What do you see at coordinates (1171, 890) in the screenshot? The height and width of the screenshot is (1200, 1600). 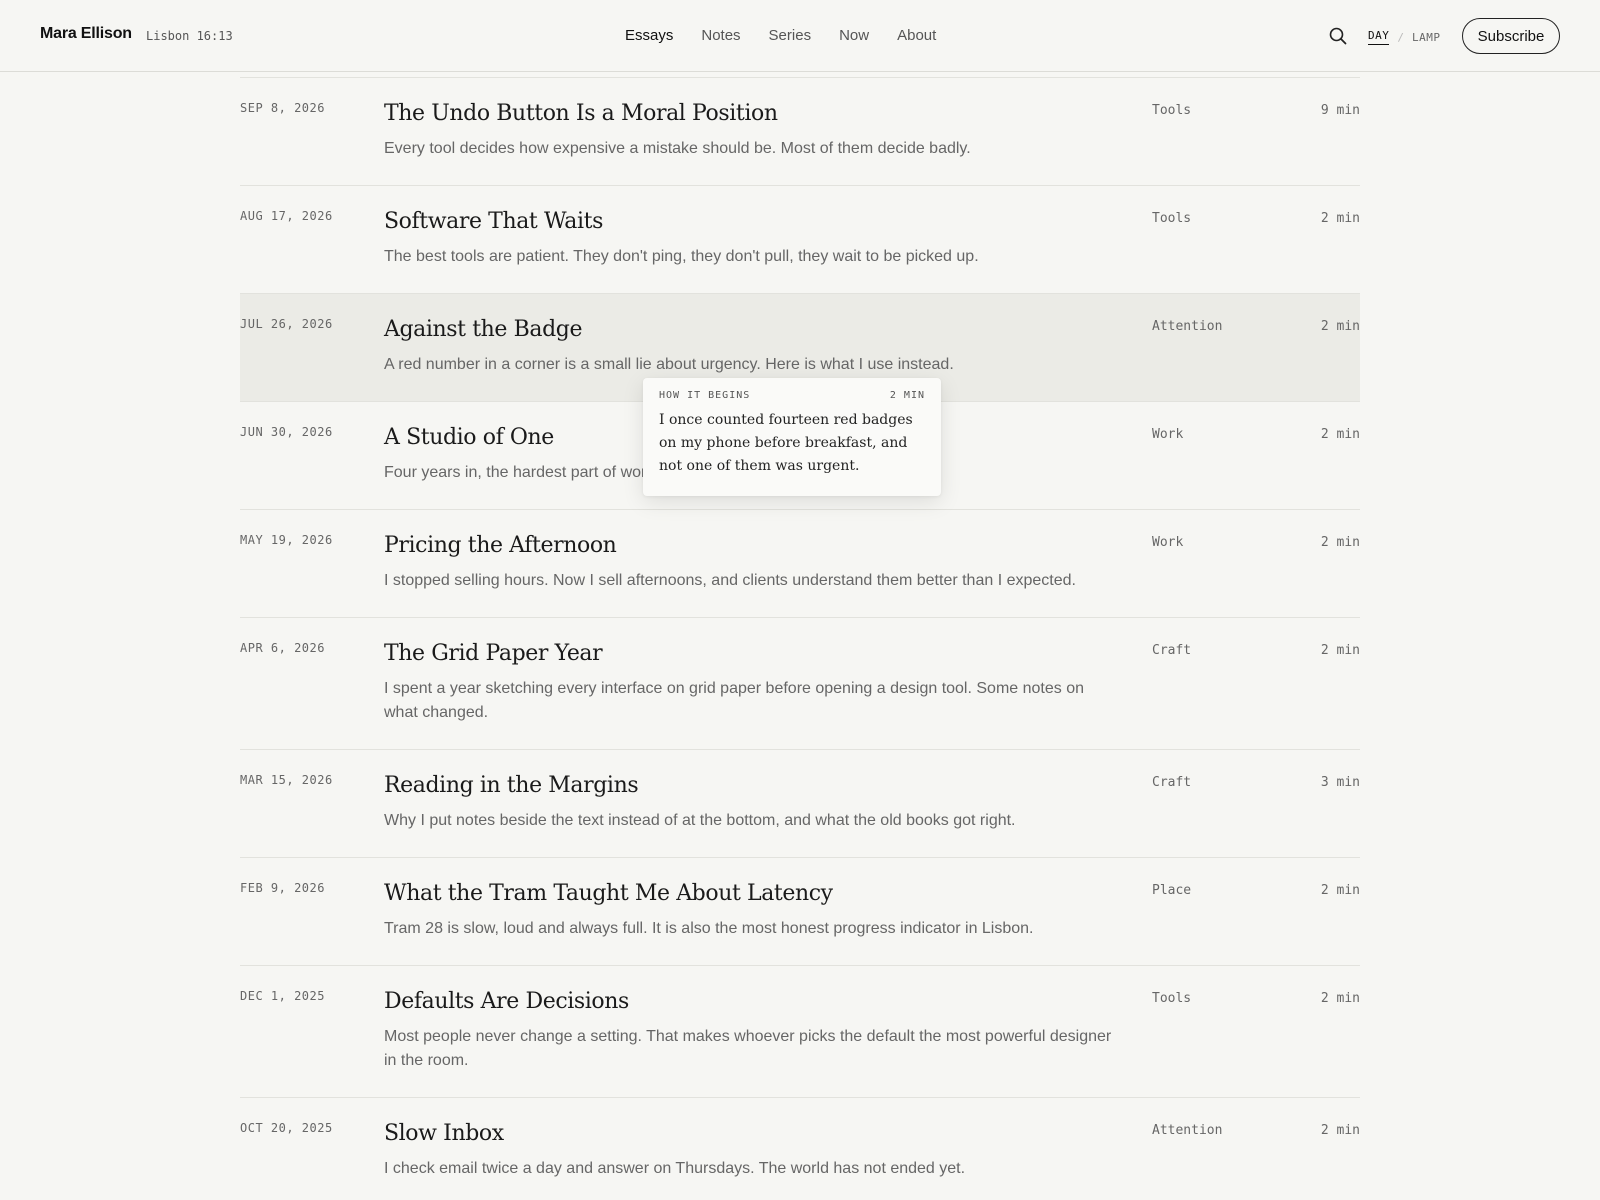 I see `essay-tag: Place` at bounding box center [1171, 890].